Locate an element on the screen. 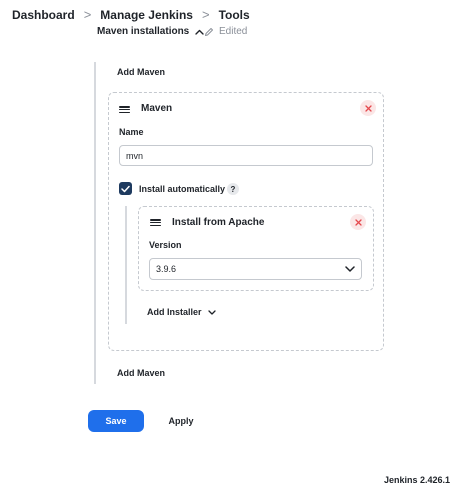  breadcrumb-dashboard: Dashboard is located at coordinates (43, 15).